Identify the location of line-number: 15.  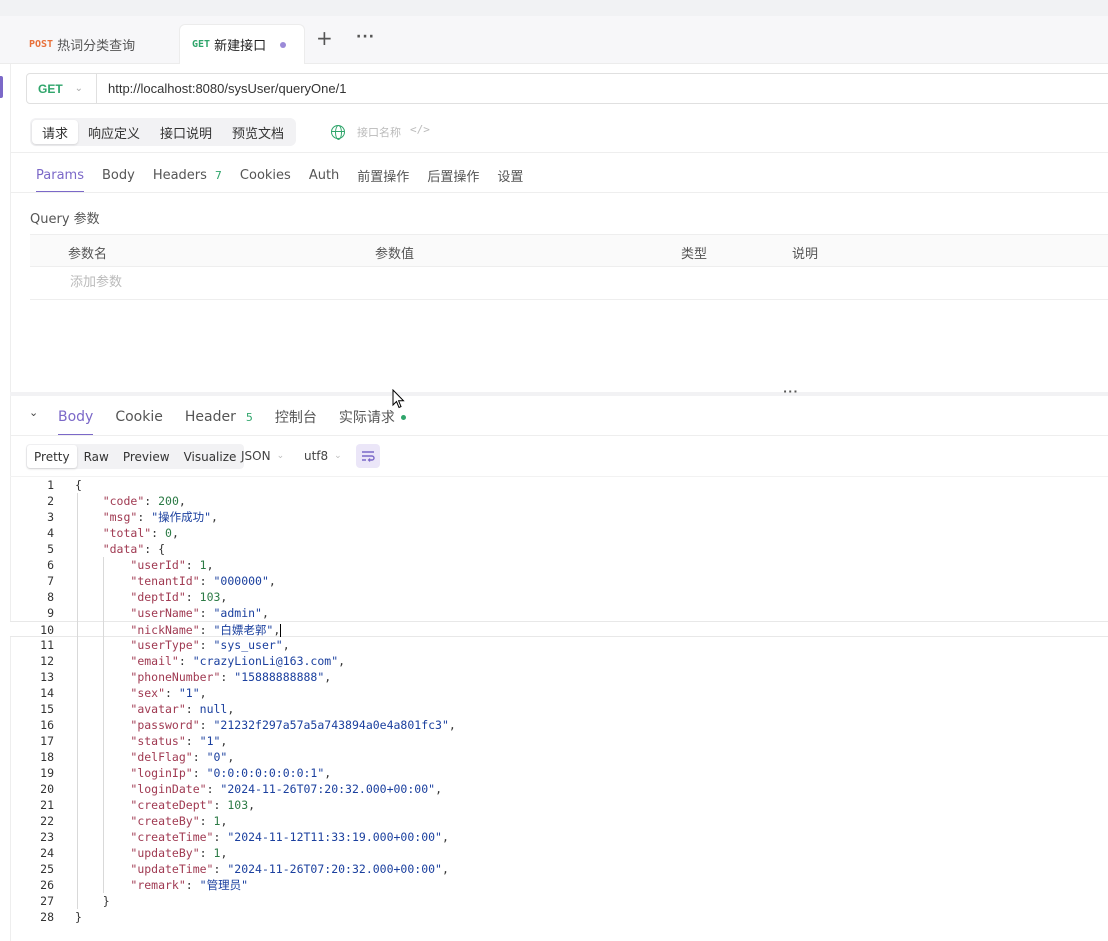
(47, 709).